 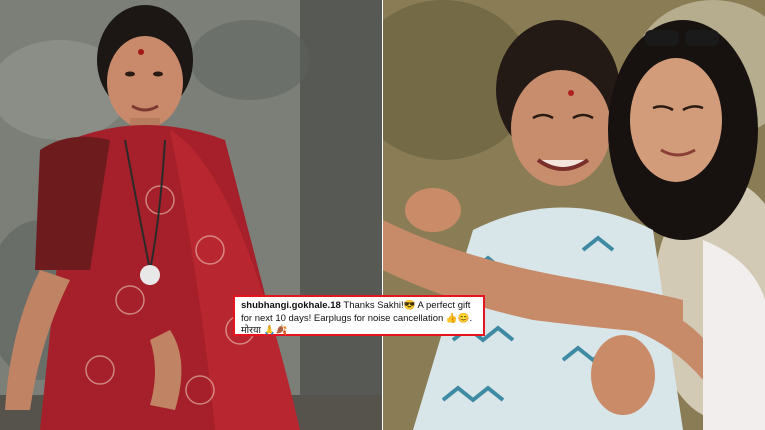 What do you see at coordinates (292, 305) in the screenshot?
I see `comment-username: shubhangi.gokhale.18` at bounding box center [292, 305].